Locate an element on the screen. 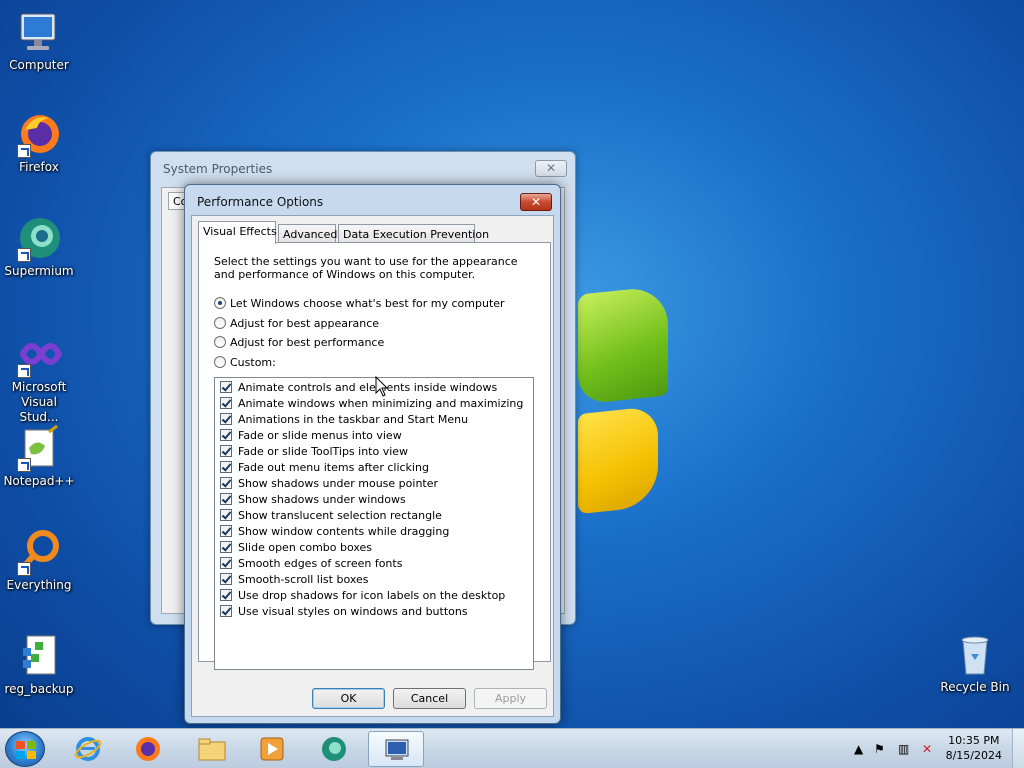  visual-studio-icon is located at coordinates (39, 354).